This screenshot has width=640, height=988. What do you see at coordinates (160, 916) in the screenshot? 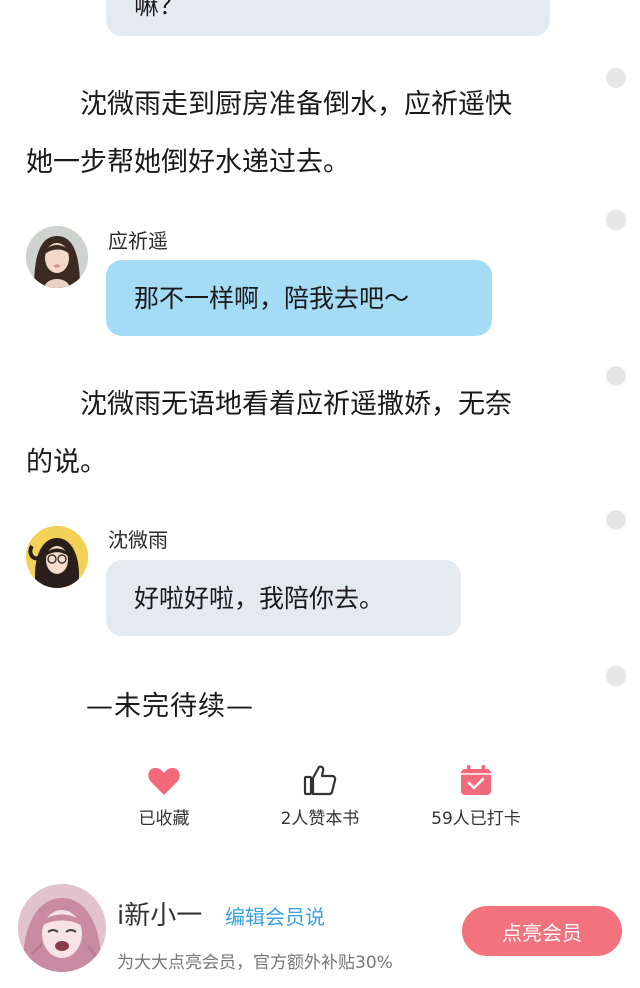
I see `username: i新小一` at bounding box center [160, 916].